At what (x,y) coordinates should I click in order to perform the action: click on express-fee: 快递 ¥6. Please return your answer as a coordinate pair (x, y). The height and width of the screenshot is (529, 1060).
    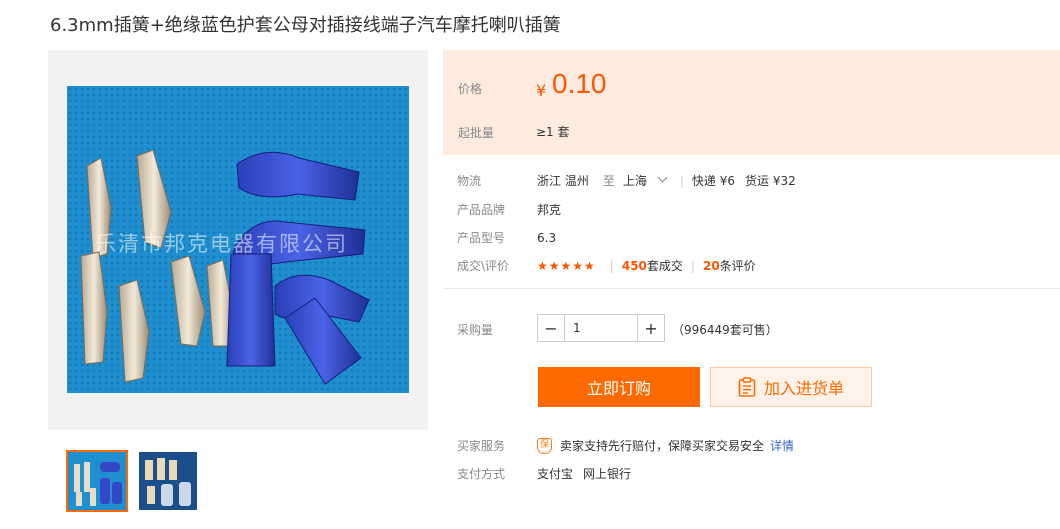
    Looking at the image, I should click on (713, 181).